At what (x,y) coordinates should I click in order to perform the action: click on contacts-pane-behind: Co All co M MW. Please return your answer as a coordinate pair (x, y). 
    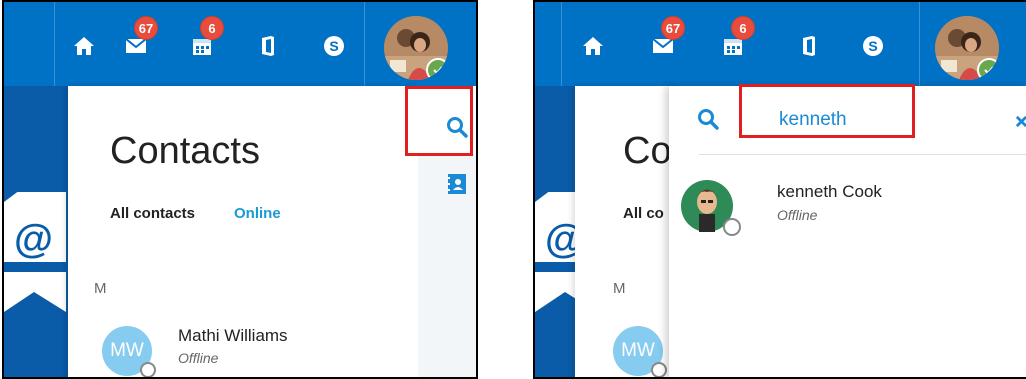
    Looking at the image, I should click on (625, 231).